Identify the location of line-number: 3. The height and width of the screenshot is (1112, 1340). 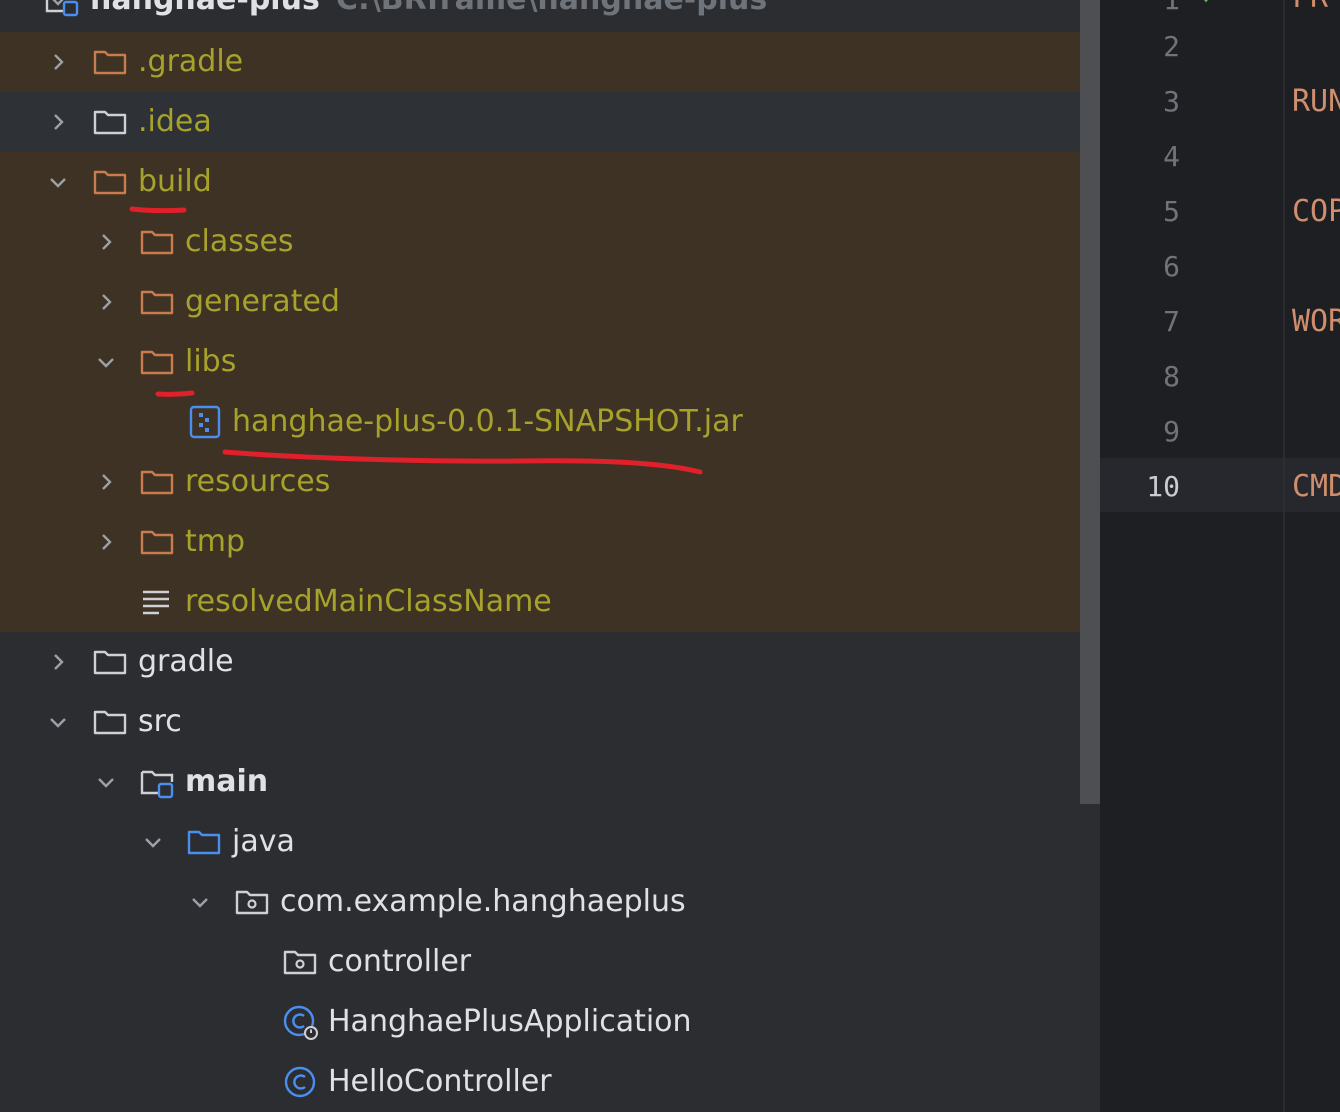
(1171, 101).